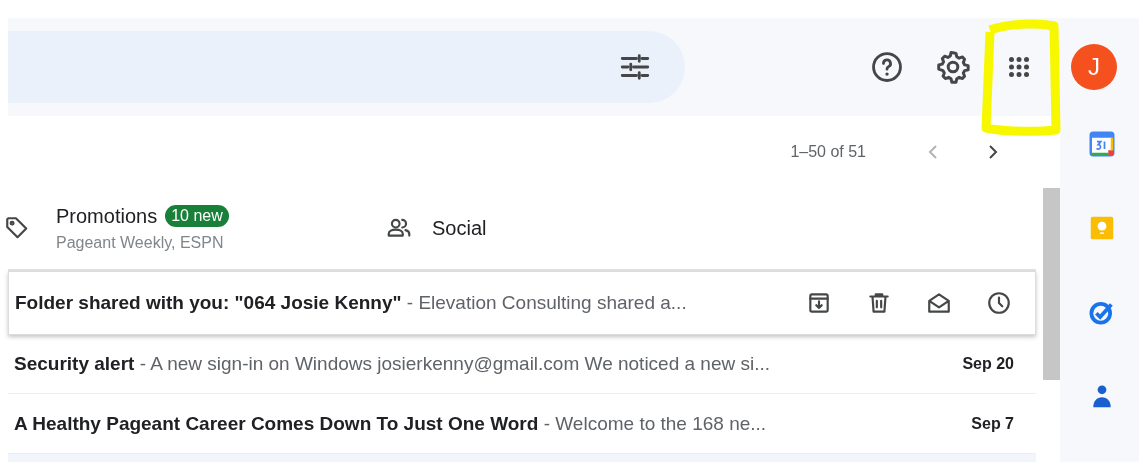  What do you see at coordinates (1051, 284) in the screenshot?
I see `scrollbar-thumb` at bounding box center [1051, 284].